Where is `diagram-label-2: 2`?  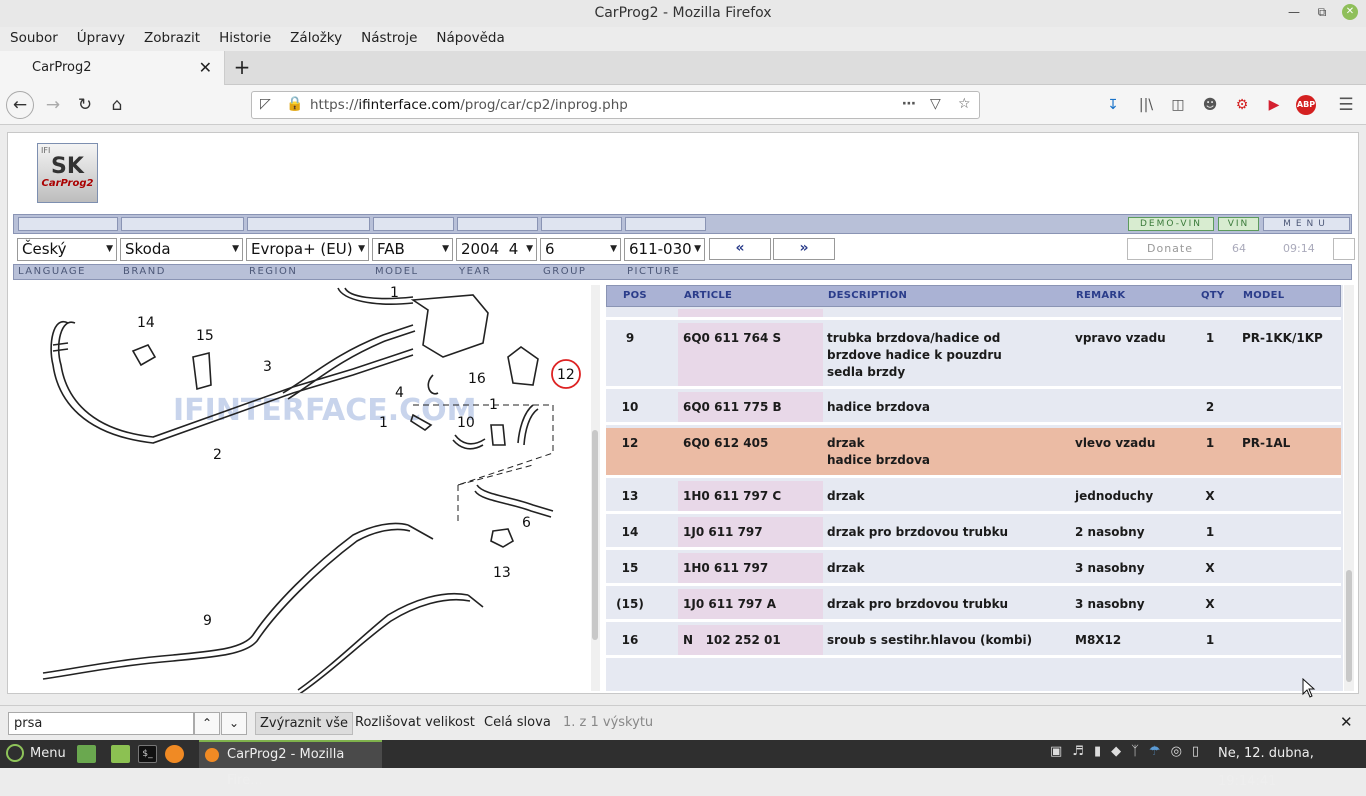 diagram-label-2: 2 is located at coordinates (217, 455).